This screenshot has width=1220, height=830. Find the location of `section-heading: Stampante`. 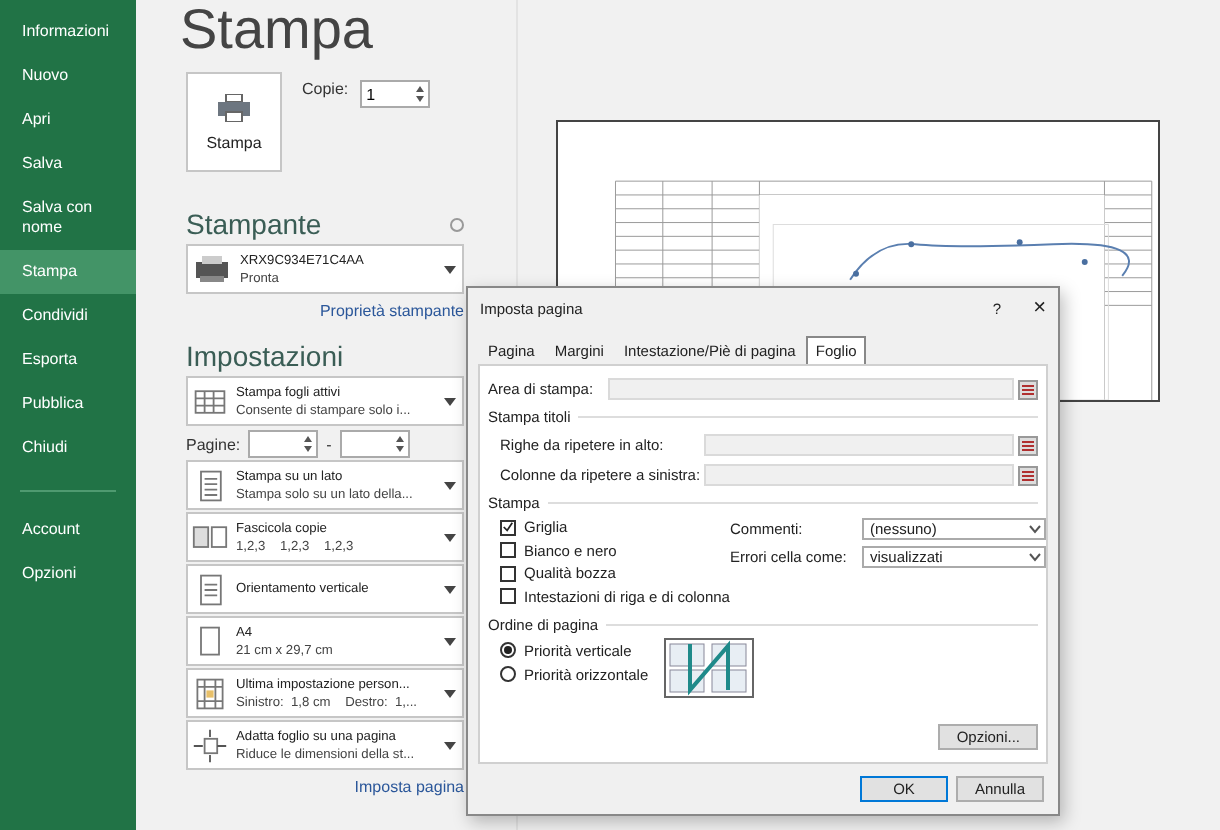

section-heading: Stampante is located at coordinates (254, 224).